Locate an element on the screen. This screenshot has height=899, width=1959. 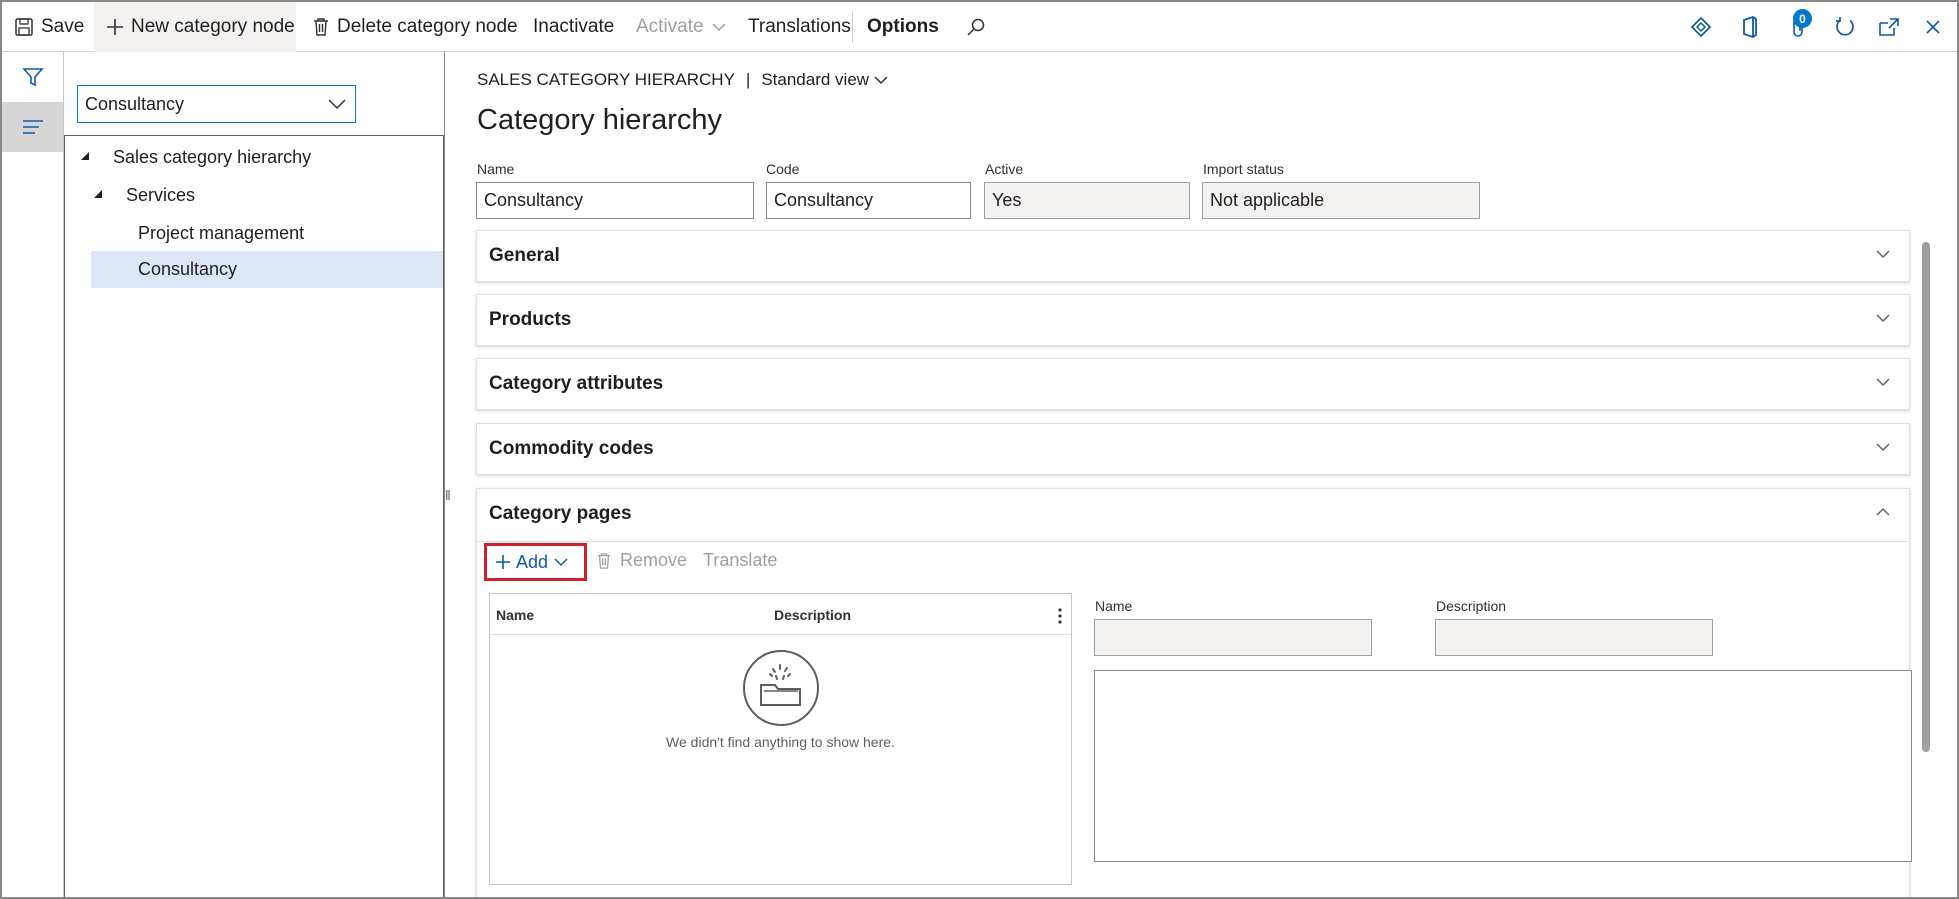
power-apps-icon is located at coordinates (1701, 27).